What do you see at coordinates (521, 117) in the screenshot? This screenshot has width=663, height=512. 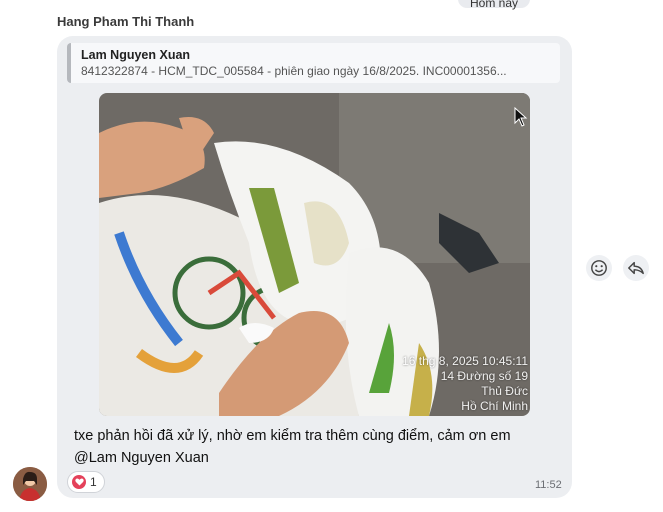 I see `mouse-cursor-icon` at bounding box center [521, 117].